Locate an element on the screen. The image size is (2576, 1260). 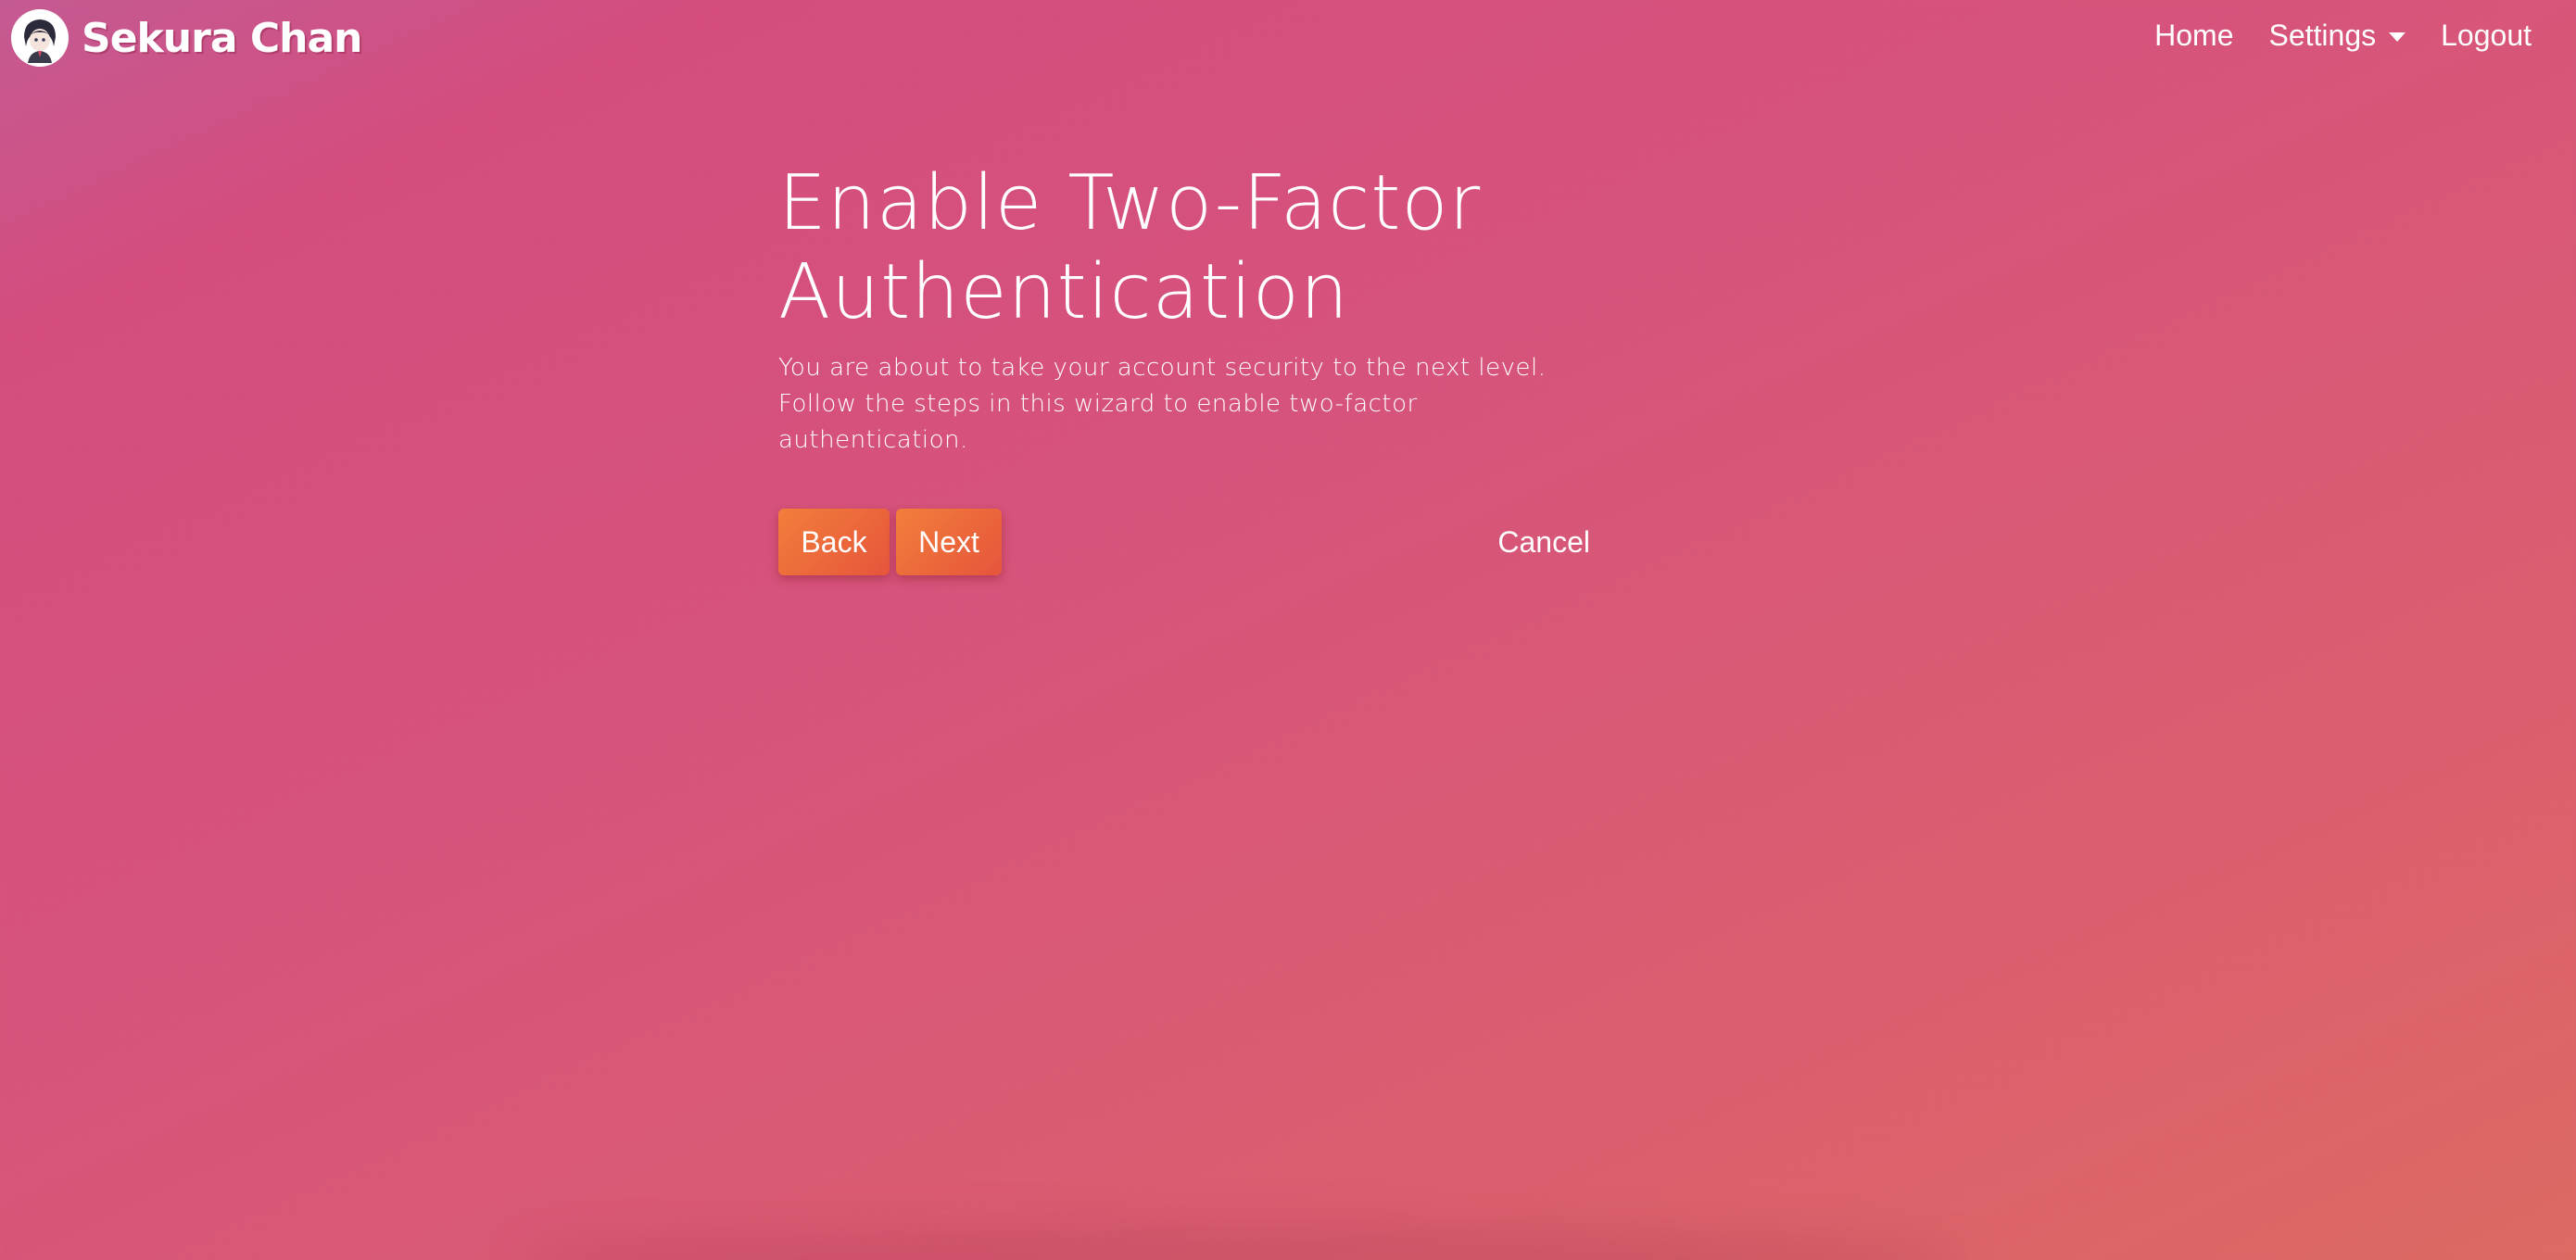
nav-home: Home is located at coordinates (2193, 36).